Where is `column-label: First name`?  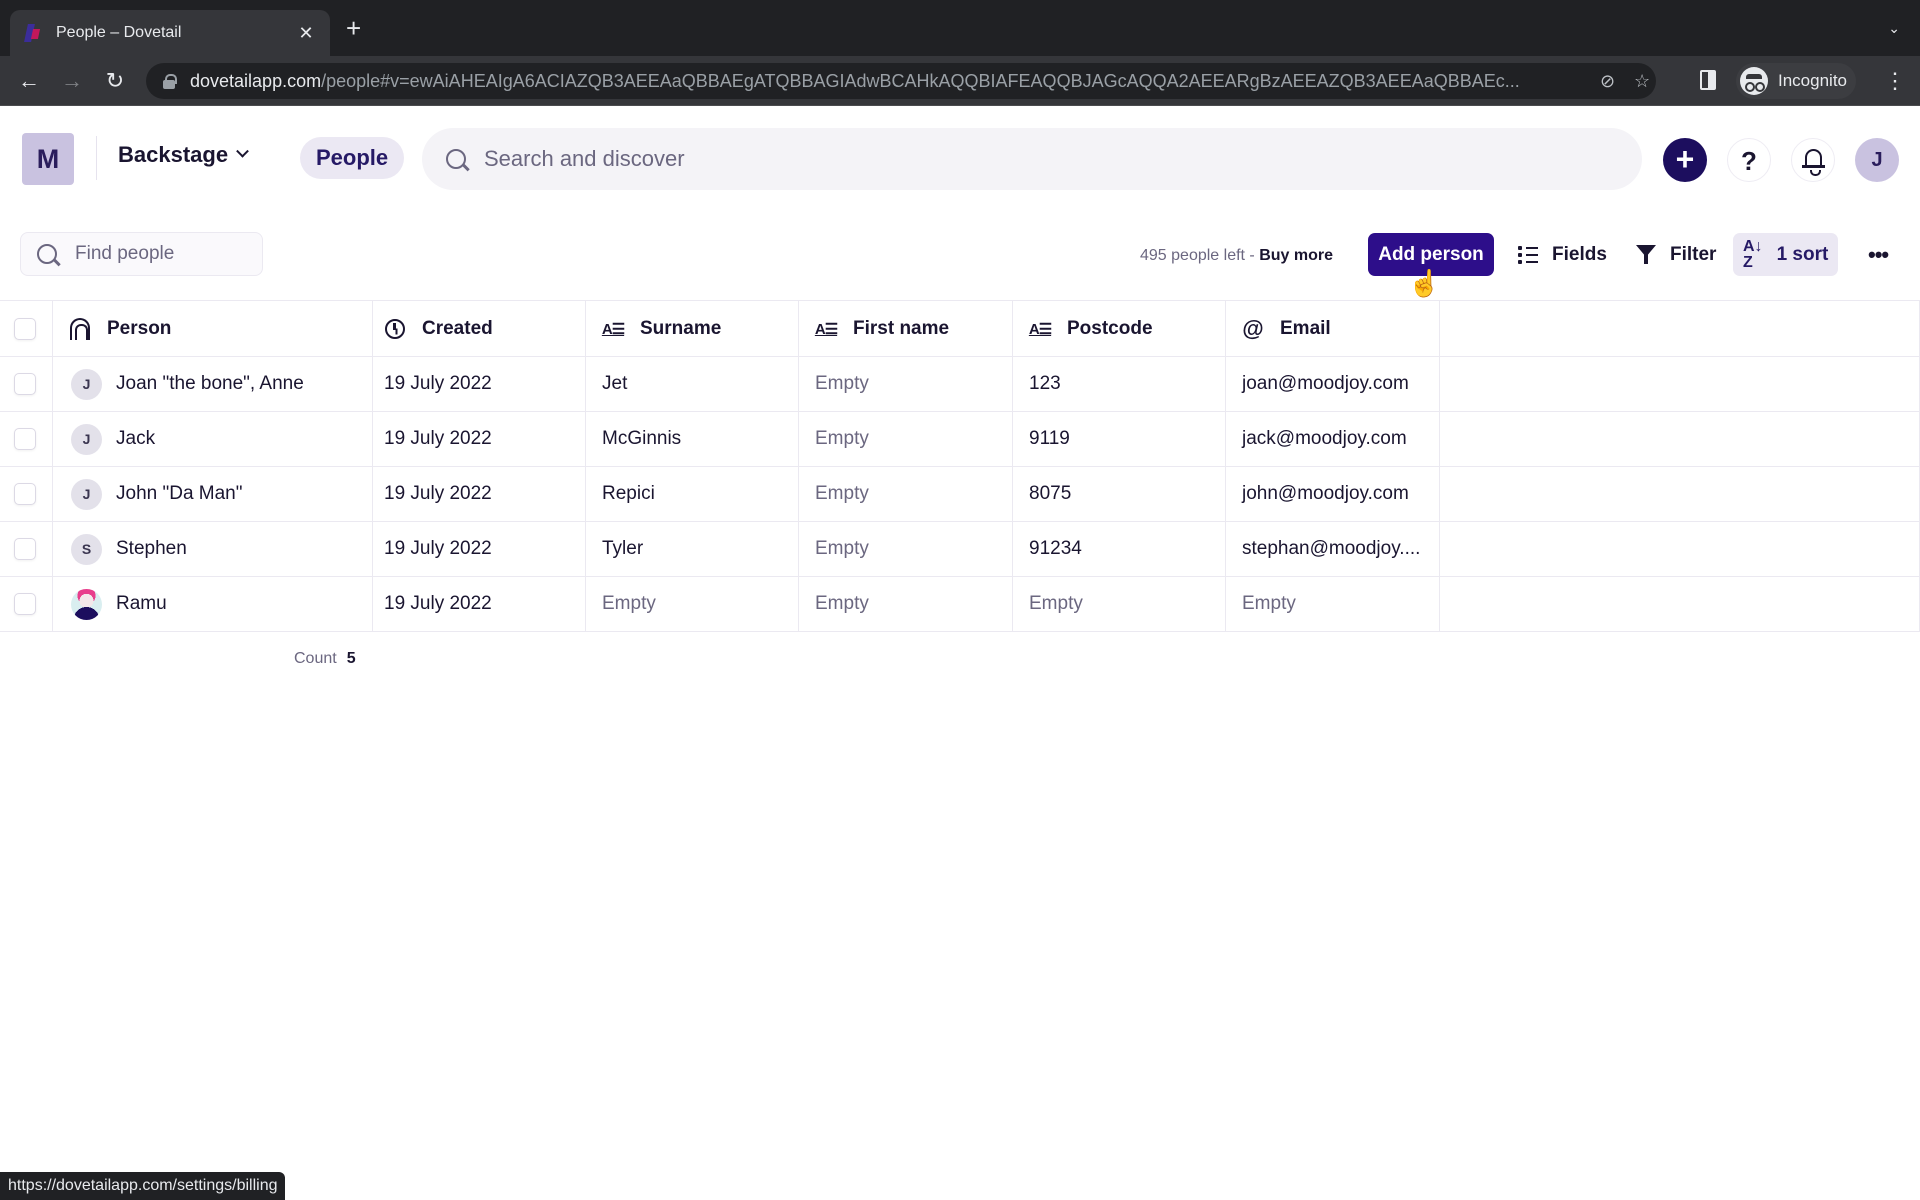 column-label: First name is located at coordinates (901, 328).